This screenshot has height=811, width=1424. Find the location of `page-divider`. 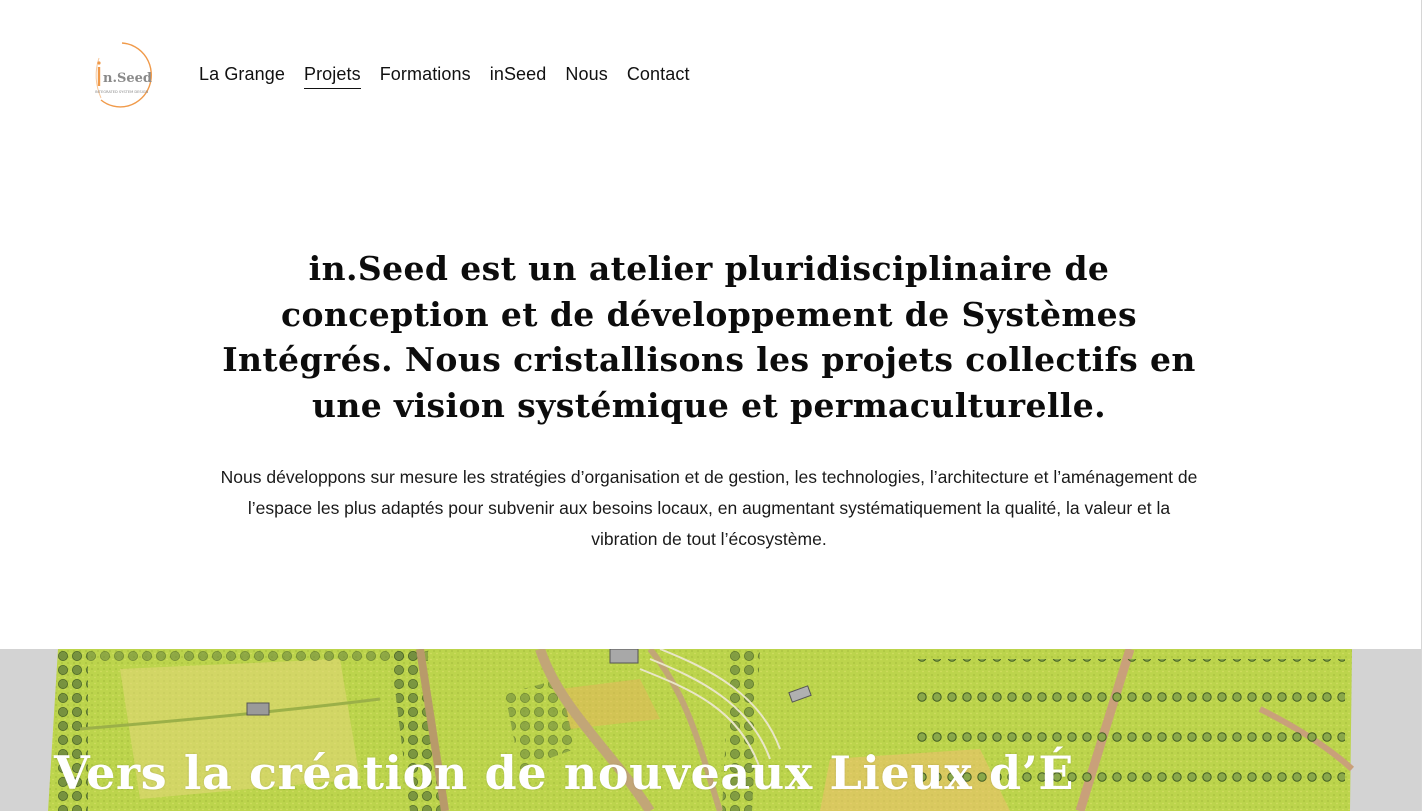

page-divider is located at coordinates (1421, 405).